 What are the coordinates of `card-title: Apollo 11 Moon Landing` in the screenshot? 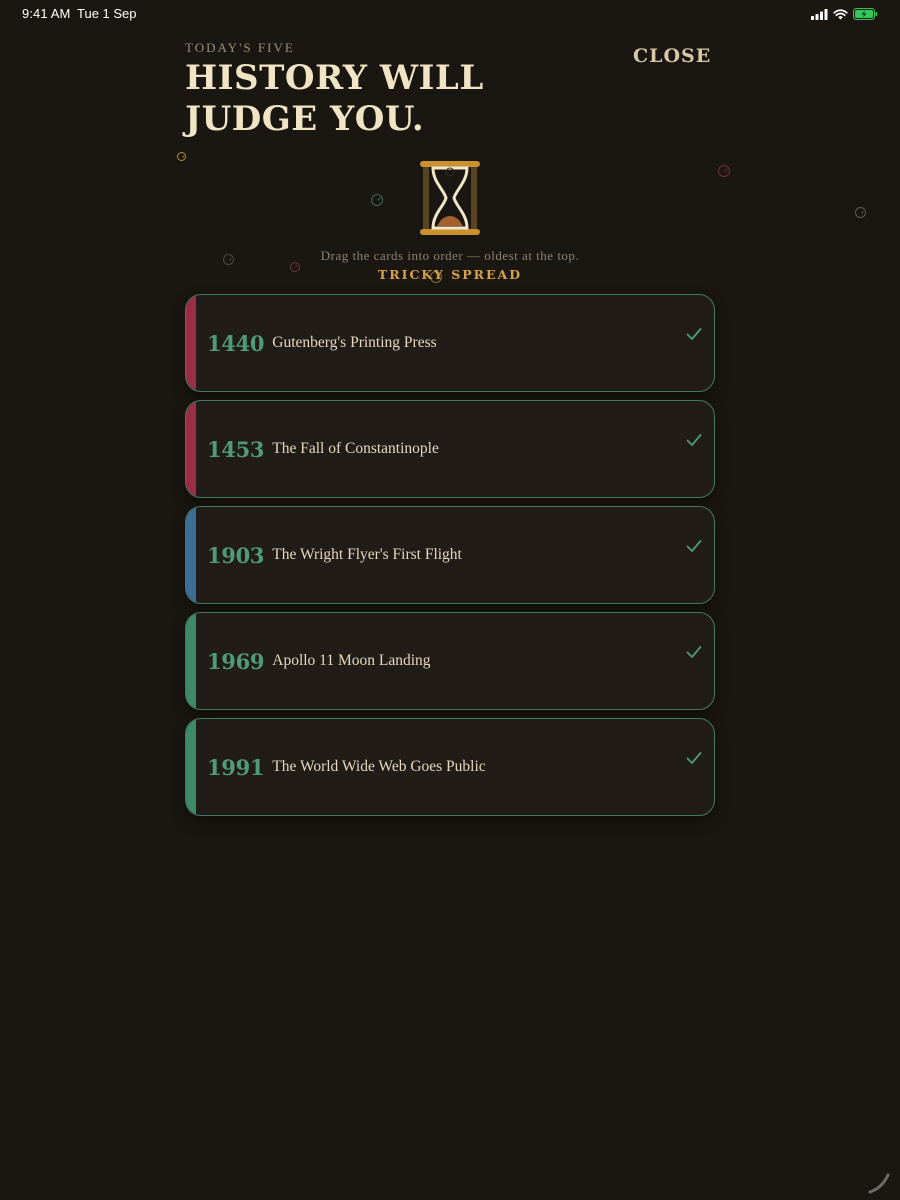 It's located at (351, 660).